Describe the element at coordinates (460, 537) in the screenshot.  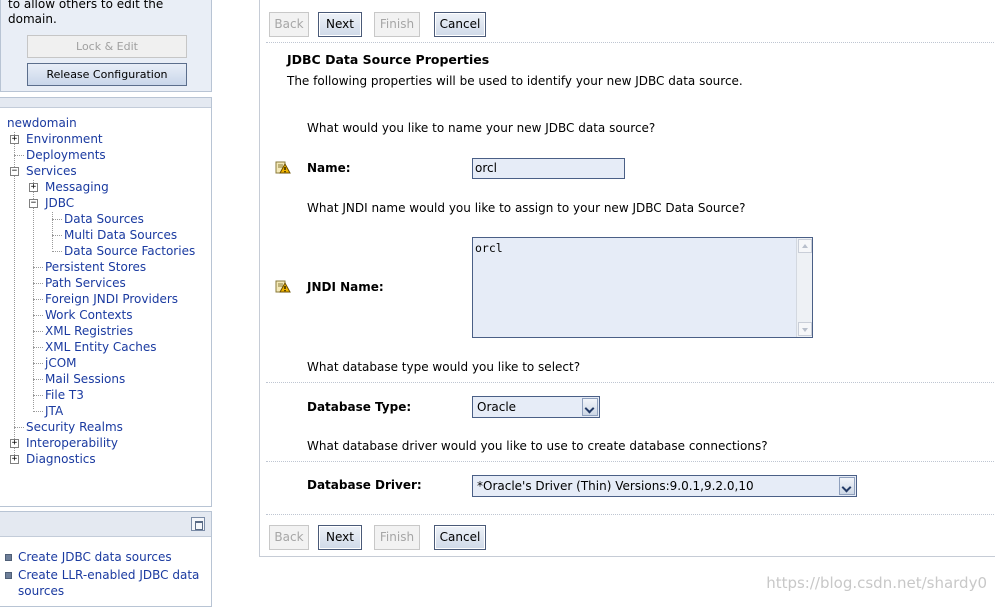
I see `cancel-button-bottom: Cancel` at that location.